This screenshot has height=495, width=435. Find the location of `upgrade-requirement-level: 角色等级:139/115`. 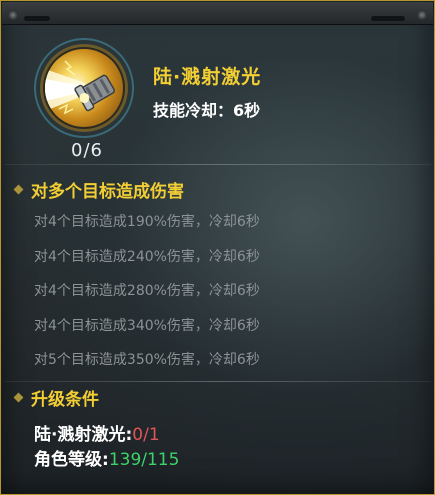

upgrade-requirement-level: 角色等级:139/115 is located at coordinates (106, 457).